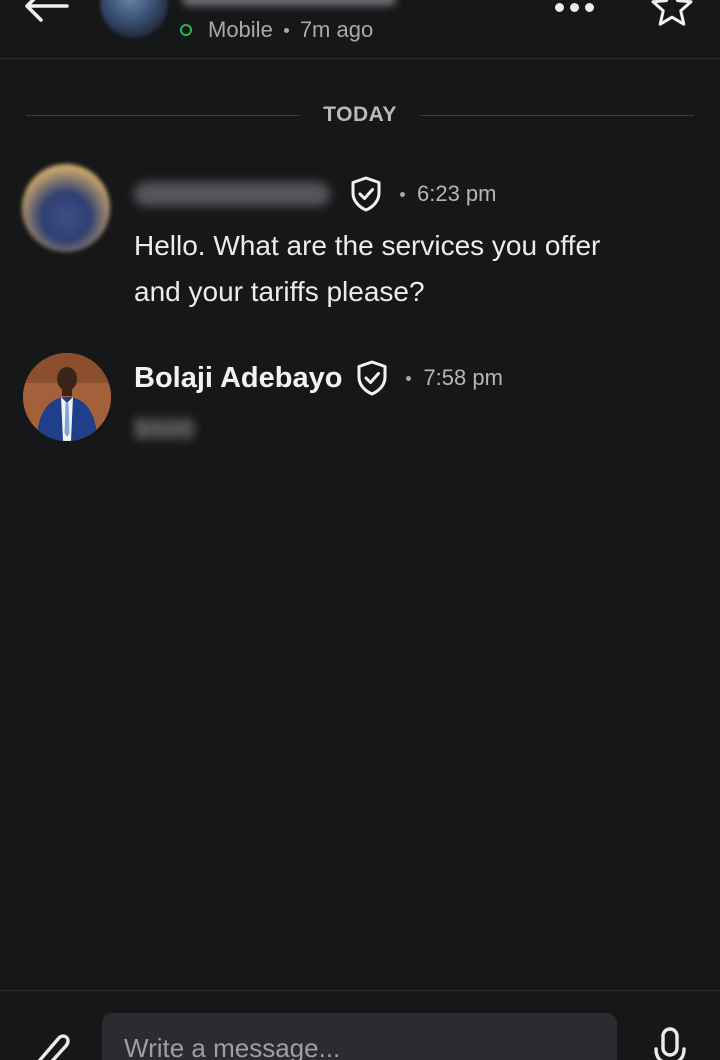 This screenshot has width=720, height=1060. What do you see at coordinates (289, 3) in the screenshot?
I see `contact-name-redacted` at bounding box center [289, 3].